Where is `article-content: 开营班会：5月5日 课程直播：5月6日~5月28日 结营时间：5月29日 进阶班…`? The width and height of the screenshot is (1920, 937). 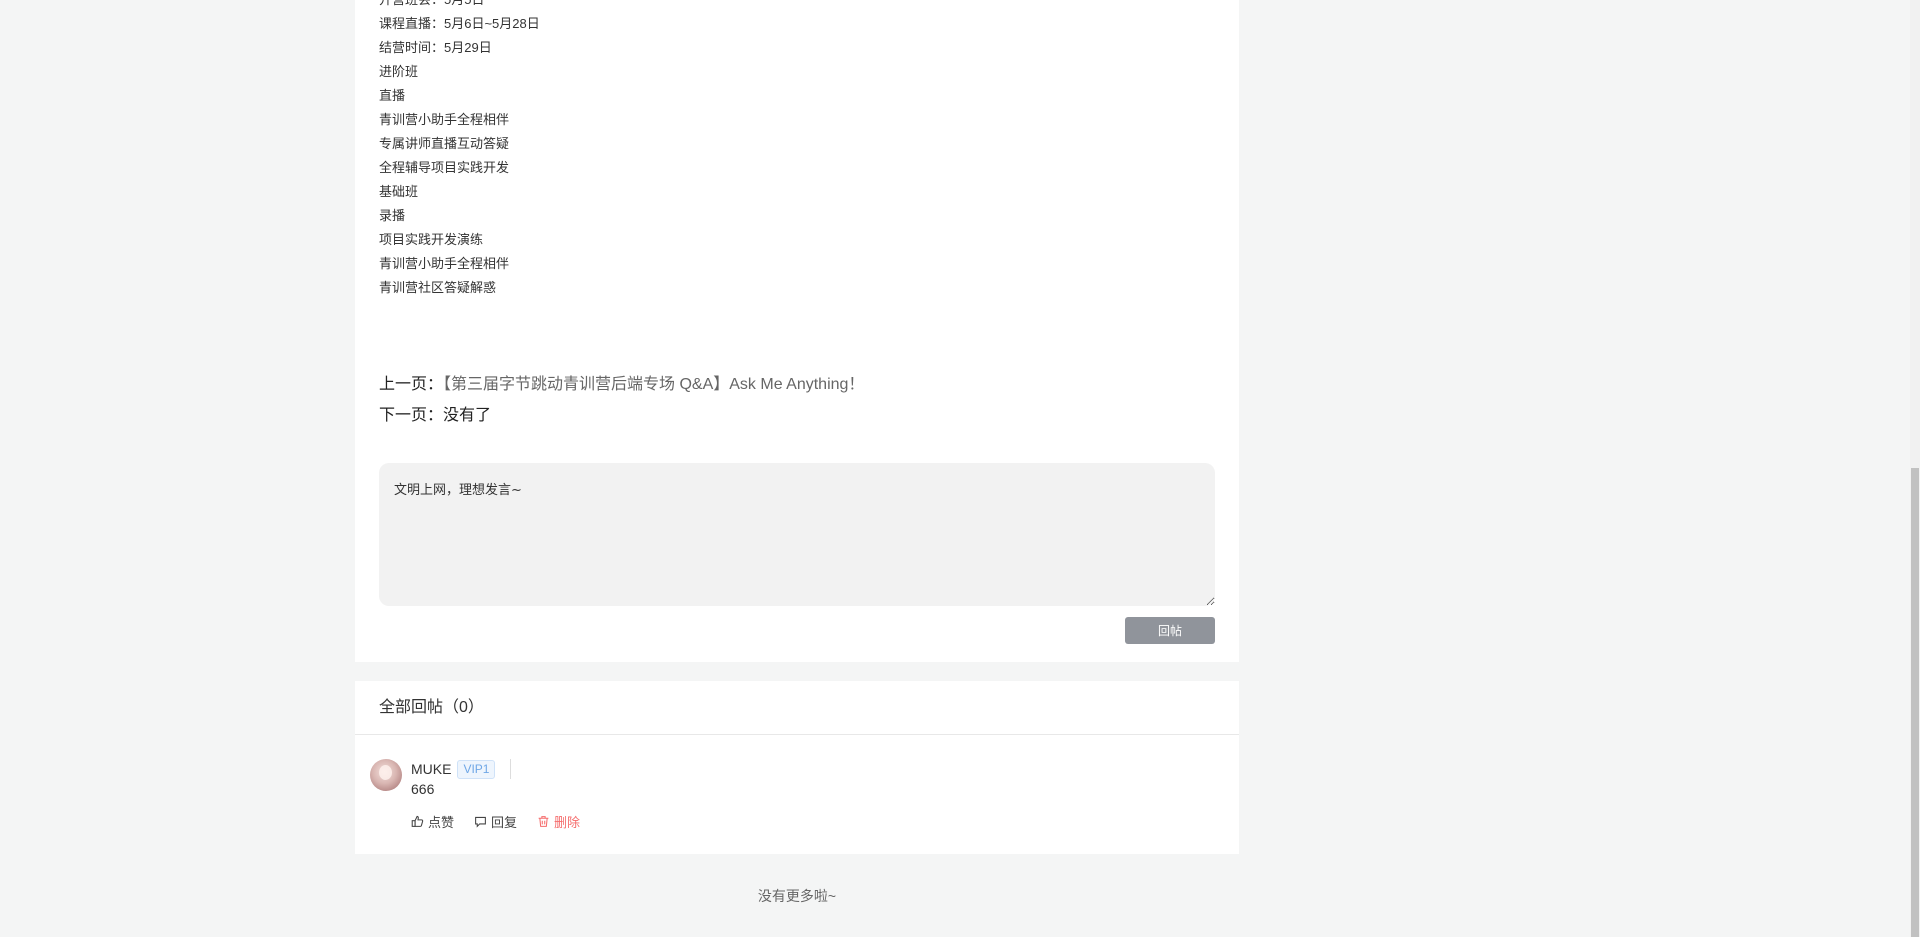
article-content: 开营班会：5月5日 课程直播：5月6日~5月28日 结营时间：5月29日 进阶班… is located at coordinates (459, 150).